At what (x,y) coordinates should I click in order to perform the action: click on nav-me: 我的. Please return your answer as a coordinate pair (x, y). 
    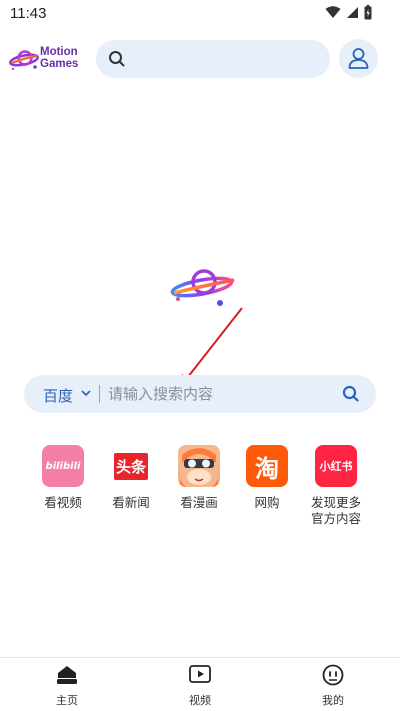
    Looking at the image, I should click on (333, 686).